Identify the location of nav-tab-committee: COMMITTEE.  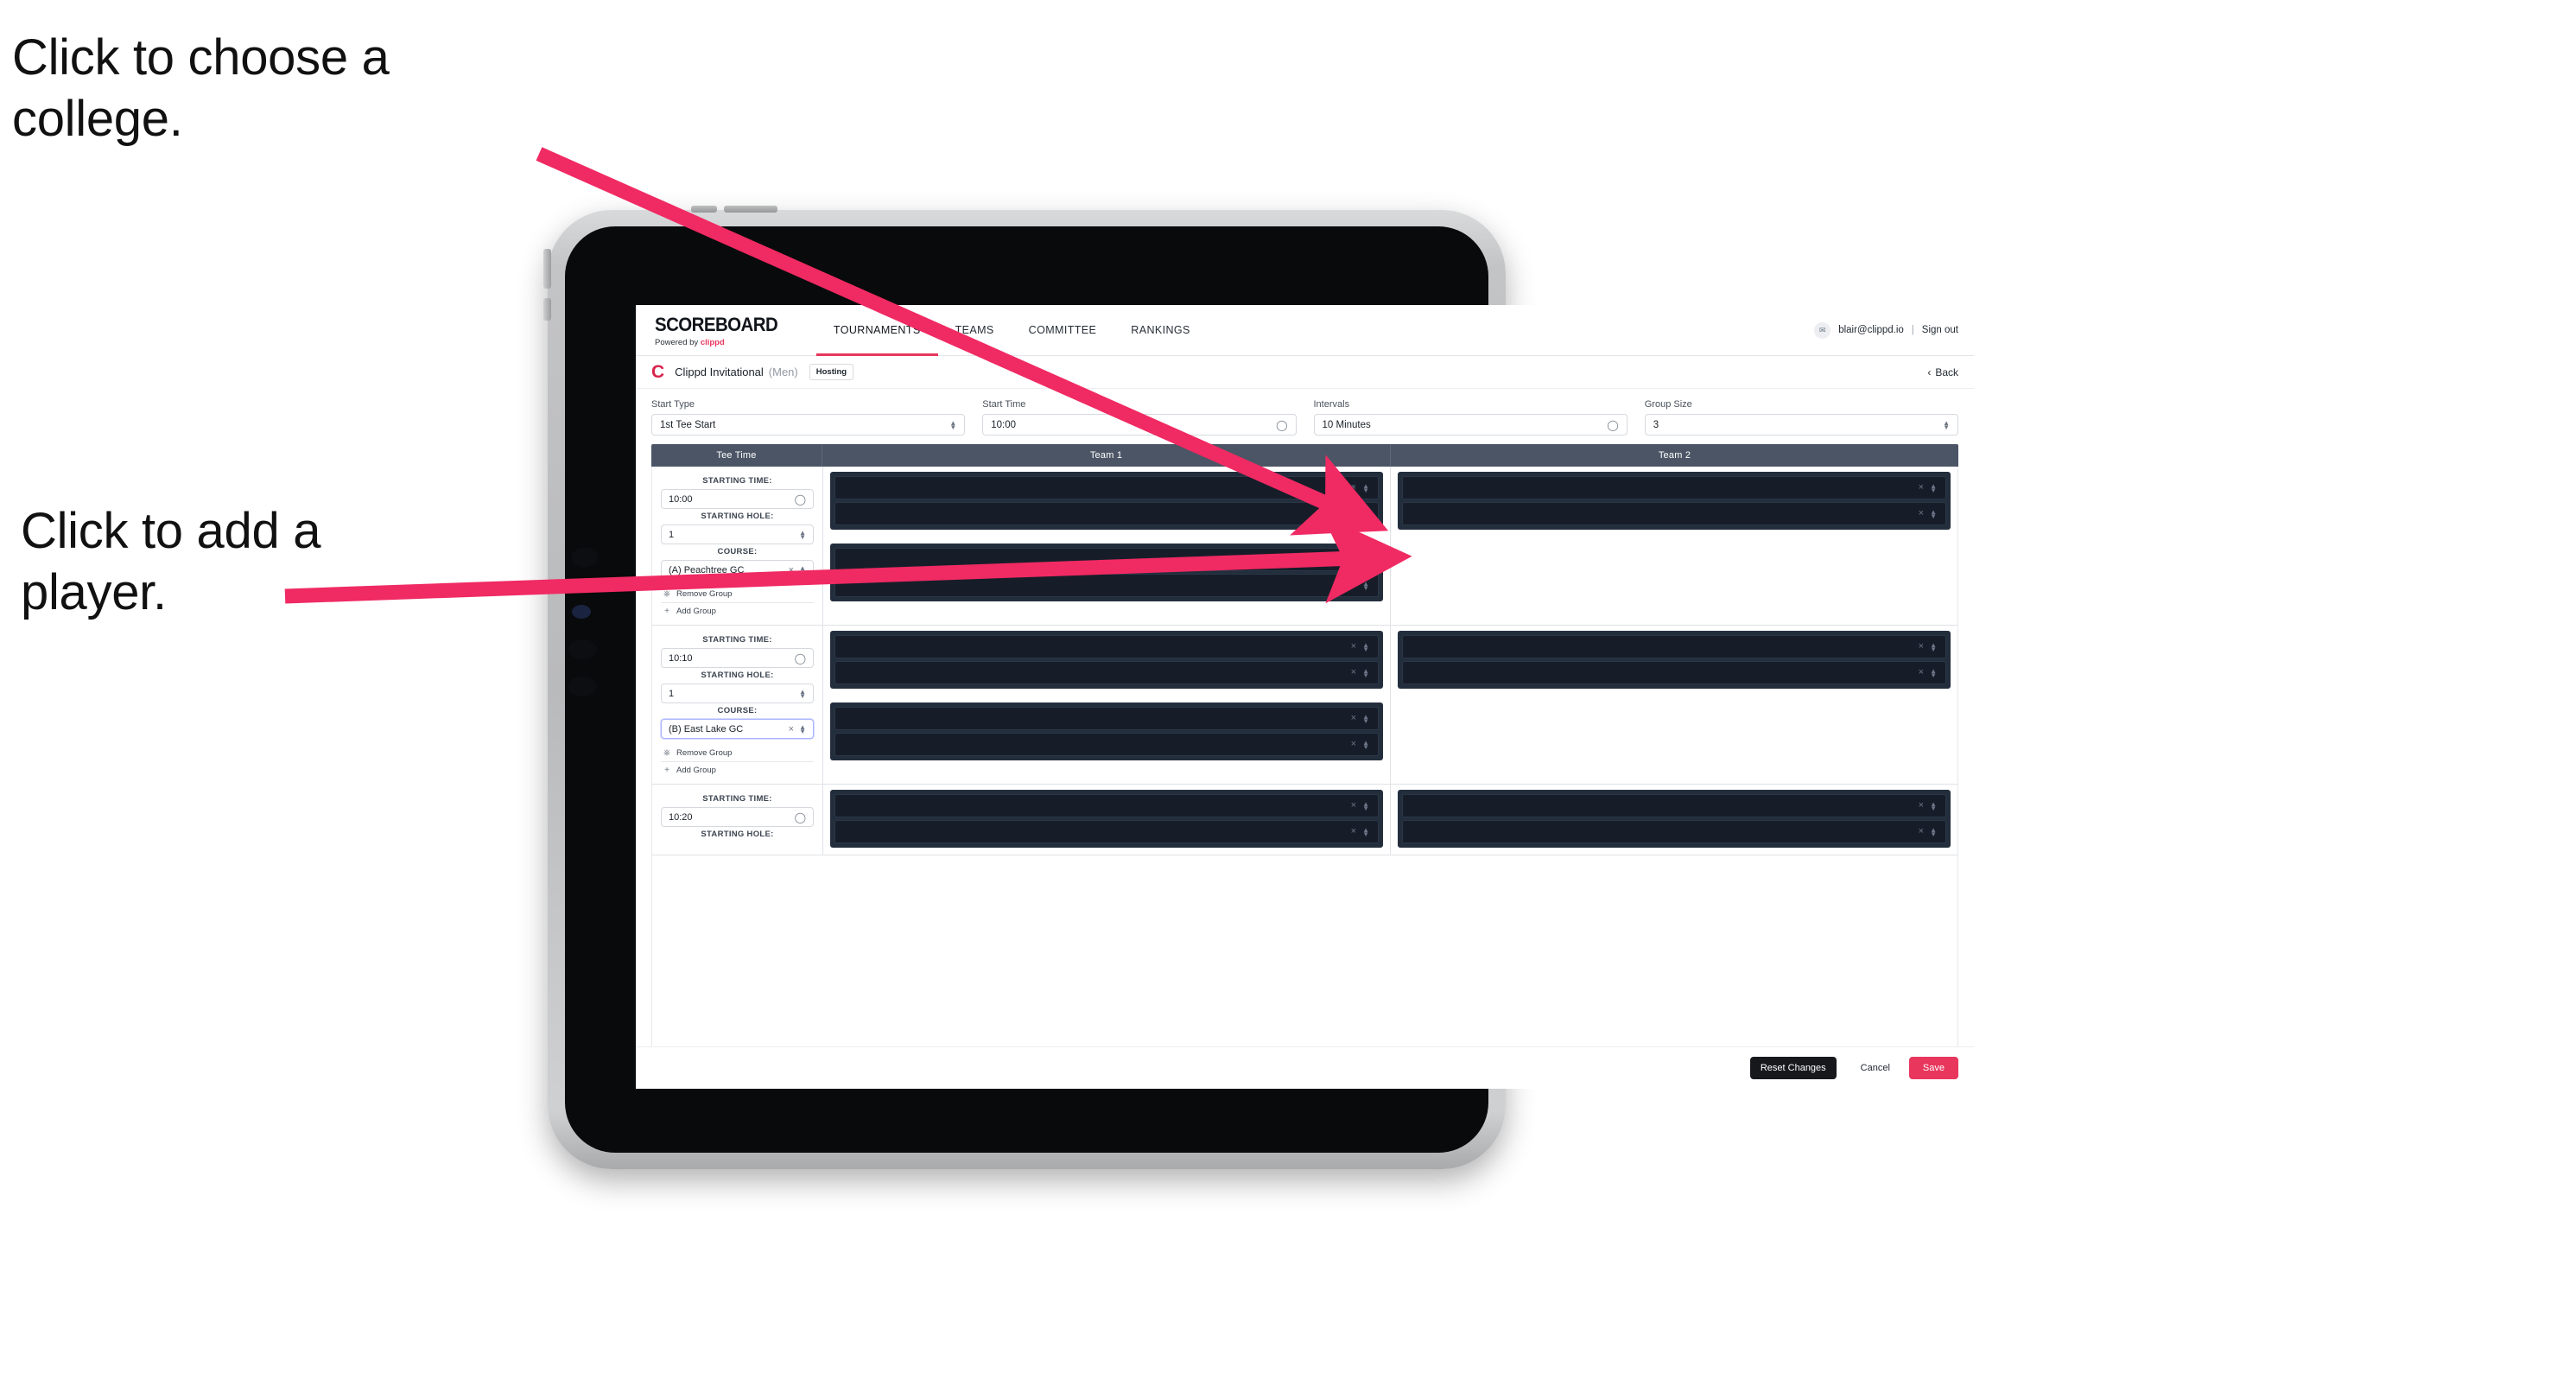
(1063, 330).